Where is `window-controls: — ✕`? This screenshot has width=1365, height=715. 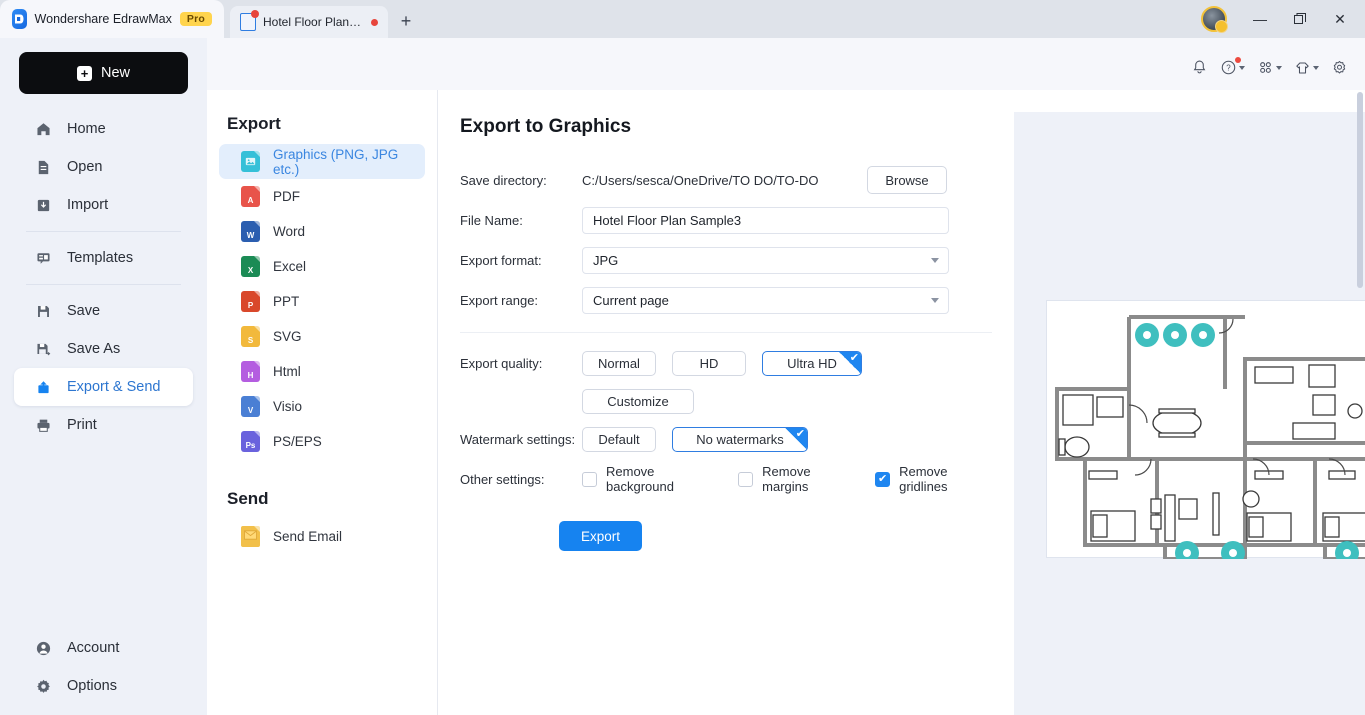
window-controls: — ✕ is located at coordinates (1283, 19).